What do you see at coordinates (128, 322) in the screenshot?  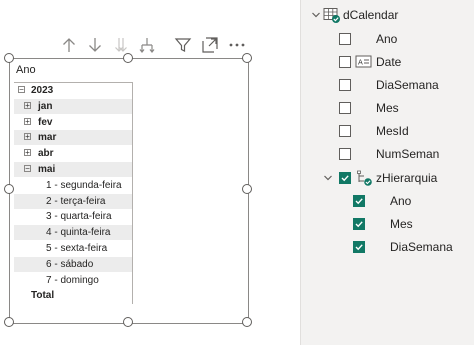 I see `resize-handle-bottom` at bounding box center [128, 322].